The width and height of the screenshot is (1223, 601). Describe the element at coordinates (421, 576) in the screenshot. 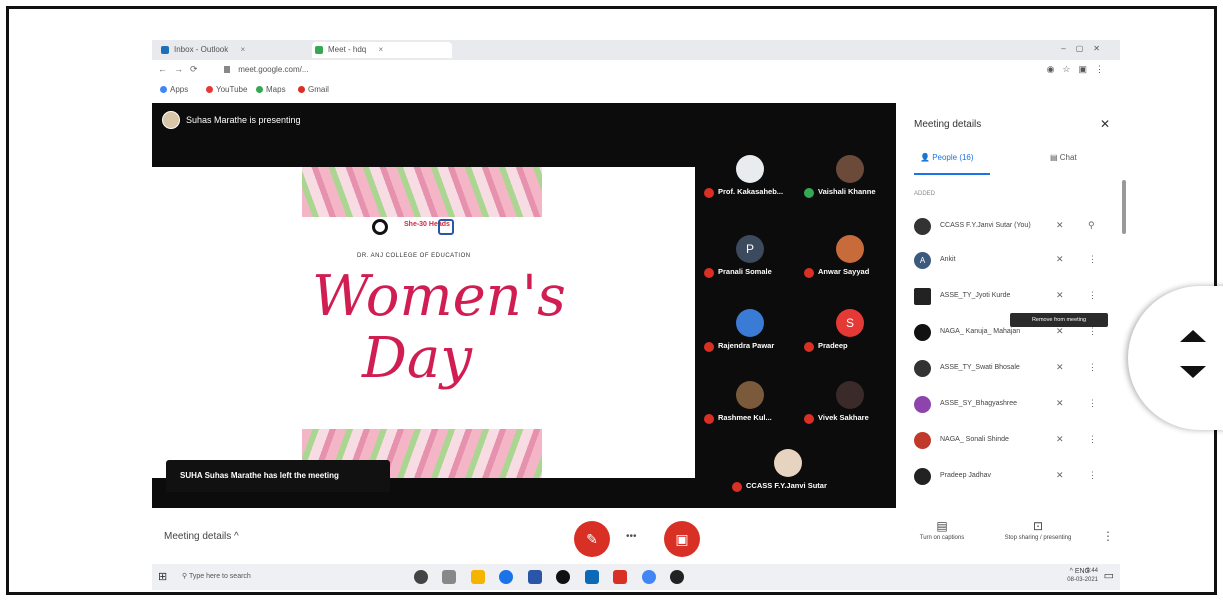

I see `cortana-icon` at that location.